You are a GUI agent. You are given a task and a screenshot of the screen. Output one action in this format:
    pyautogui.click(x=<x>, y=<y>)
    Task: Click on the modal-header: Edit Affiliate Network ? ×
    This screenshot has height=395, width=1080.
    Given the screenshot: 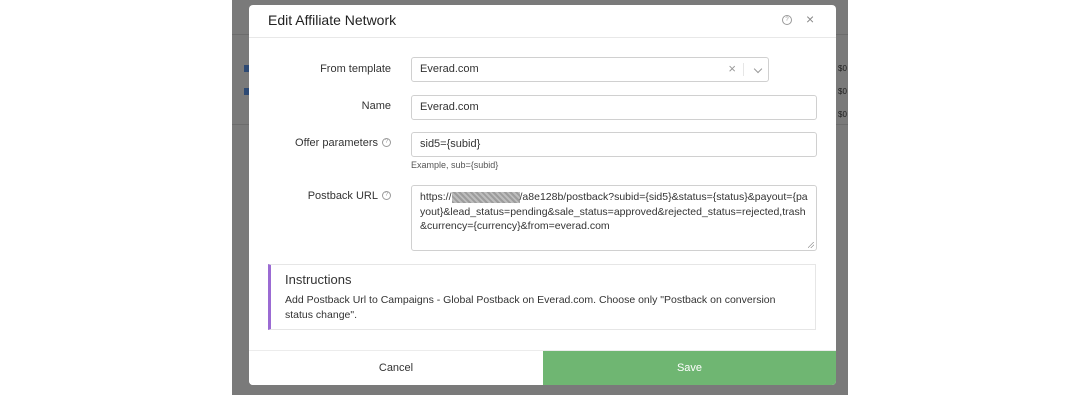 What is the action you would take?
    pyautogui.click(x=542, y=21)
    